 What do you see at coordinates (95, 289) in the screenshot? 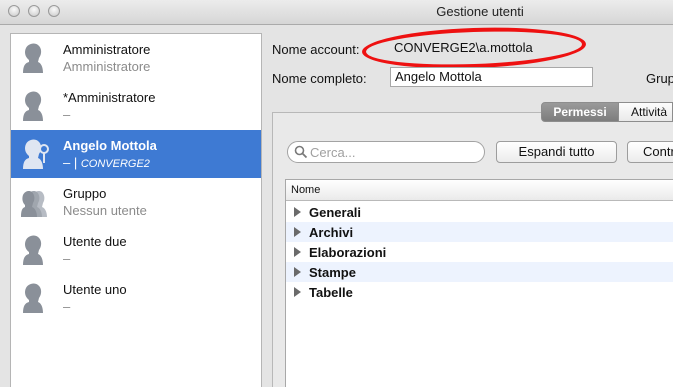
I see `user-name: Utente uno` at bounding box center [95, 289].